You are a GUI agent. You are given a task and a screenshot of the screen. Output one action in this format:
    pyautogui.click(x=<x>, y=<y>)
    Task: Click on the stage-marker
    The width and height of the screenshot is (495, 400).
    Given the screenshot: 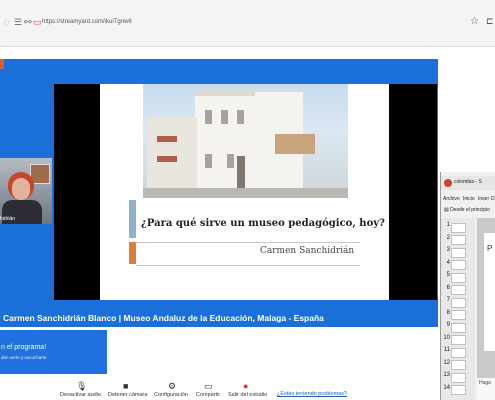 What is the action you would take?
    pyautogui.click(x=2, y=64)
    